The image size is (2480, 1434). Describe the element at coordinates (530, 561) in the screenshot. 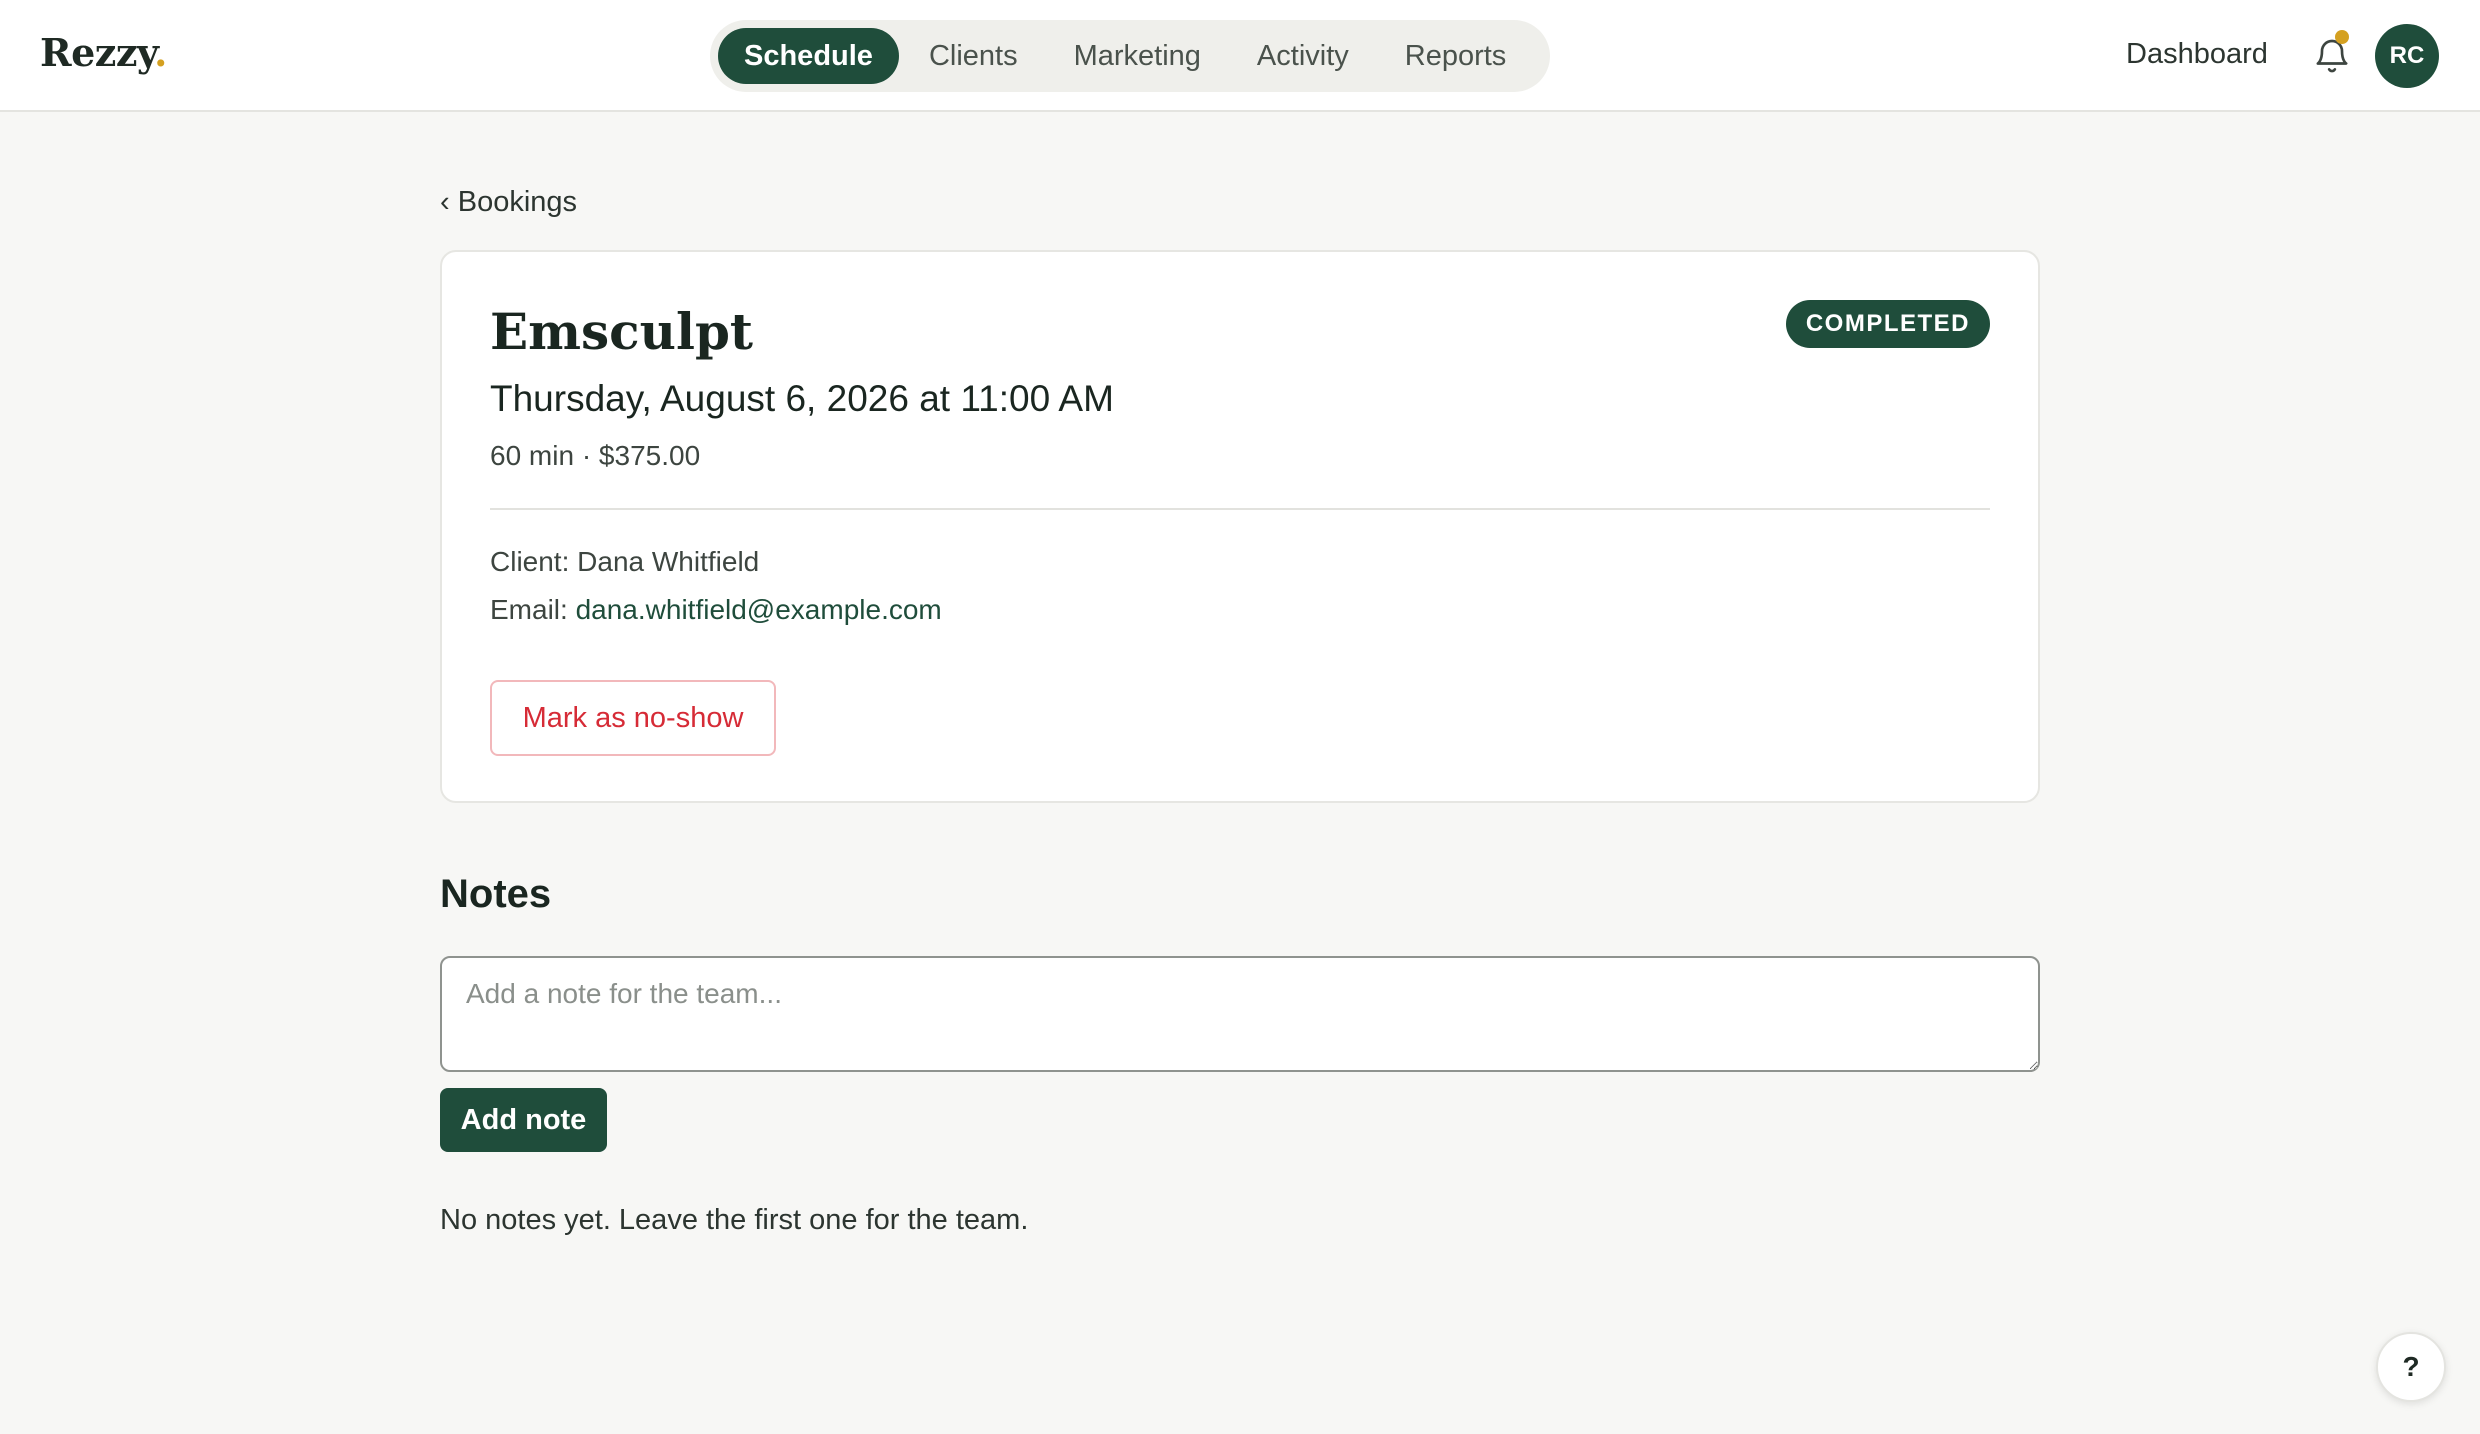

I see `client-label: Client:` at that location.